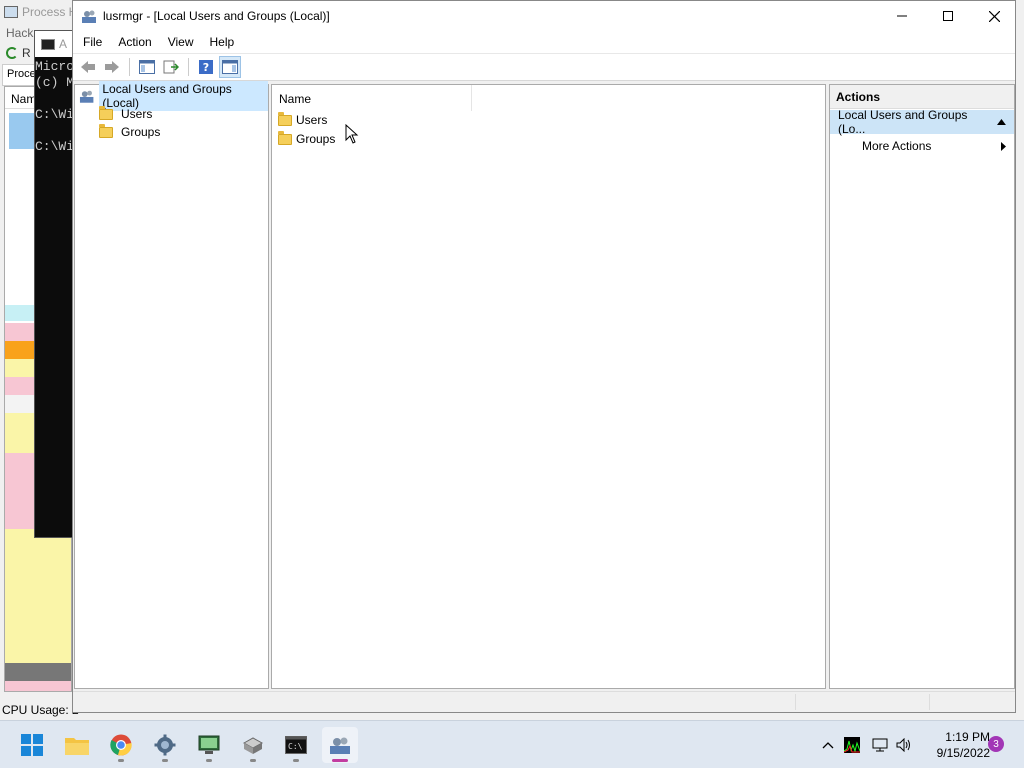 This screenshot has height=768, width=1024. I want to click on tree-node-root: Local Users and Groups (Local), so click(173, 96).